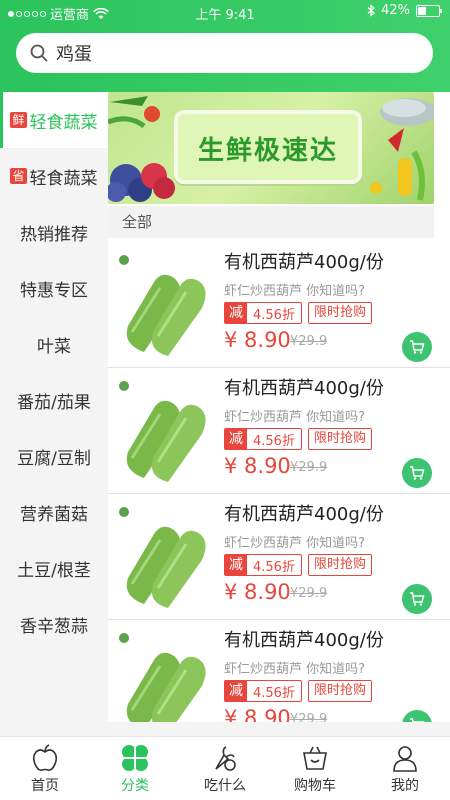  I want to click on tab-cart: 购物车, so click(315, 768).